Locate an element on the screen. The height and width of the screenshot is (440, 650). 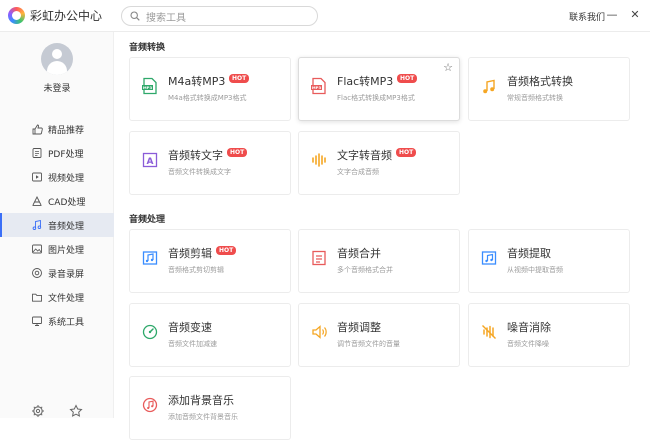
tool-card-title: Flac转MP3 is located at coordinates (365, 81).